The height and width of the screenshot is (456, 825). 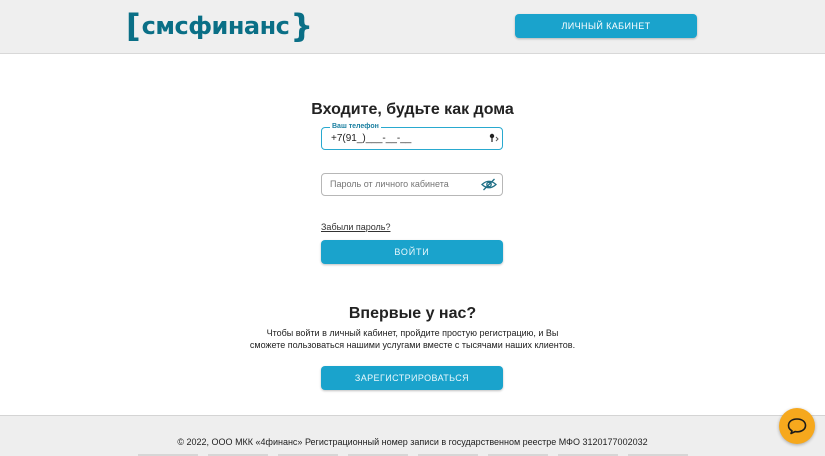 I want to click on chat-icon, so click(x=797, y=426).